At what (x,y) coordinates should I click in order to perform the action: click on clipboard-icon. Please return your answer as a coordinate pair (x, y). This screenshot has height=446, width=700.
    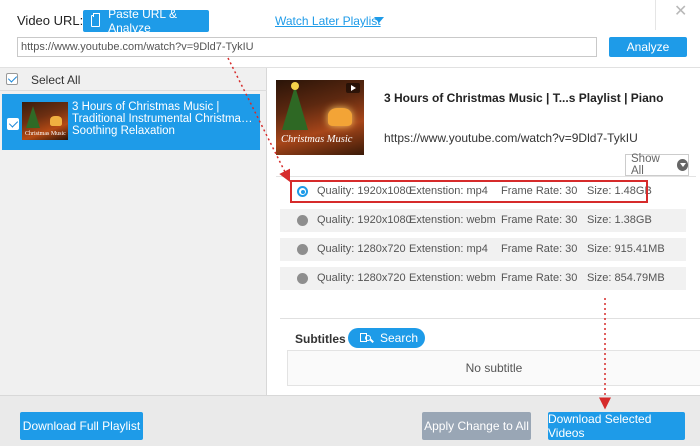
    Looking at the image, I should click on (96, 20).